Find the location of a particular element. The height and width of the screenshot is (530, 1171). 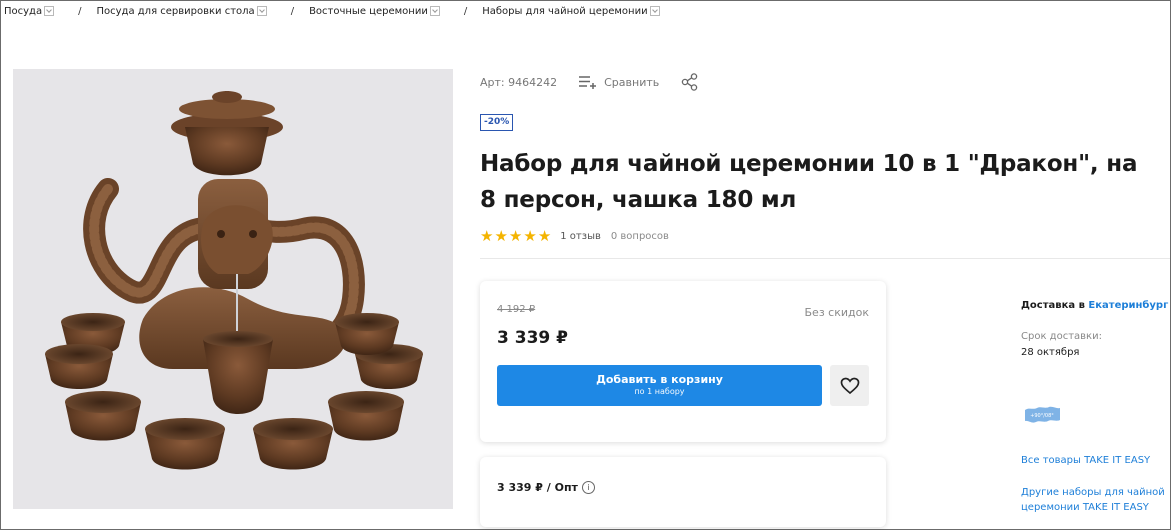

breadcrumb-label: Посуда is located at coordinates (23, 11).